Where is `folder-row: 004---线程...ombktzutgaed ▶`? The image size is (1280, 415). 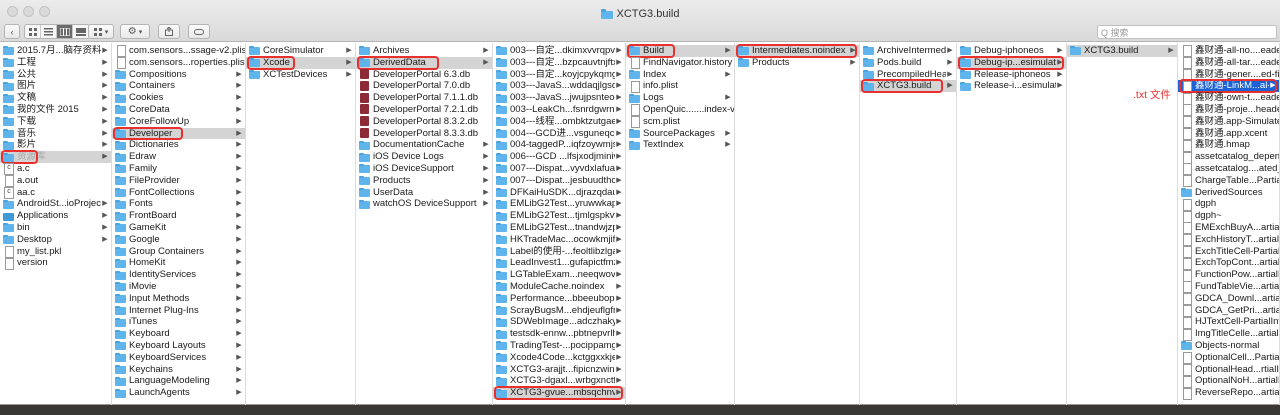 folder-row: 004---线程...ombktzutgaed ▶ is located at coordinates (559, 122).